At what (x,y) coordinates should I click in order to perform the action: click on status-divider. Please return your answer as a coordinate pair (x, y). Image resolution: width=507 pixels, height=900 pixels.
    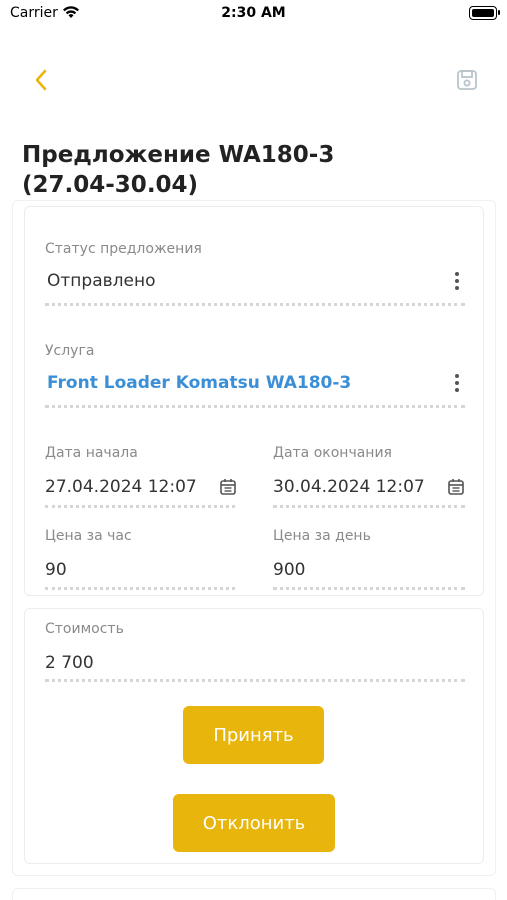
    Looking at the image, I should click on (255, 304).